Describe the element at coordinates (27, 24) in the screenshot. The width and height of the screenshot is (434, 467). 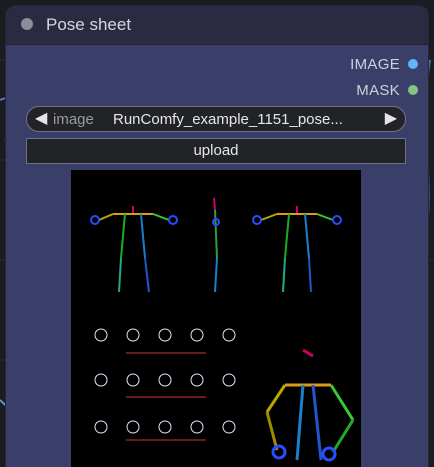
I see `collapse-toggle-icon` at that location.